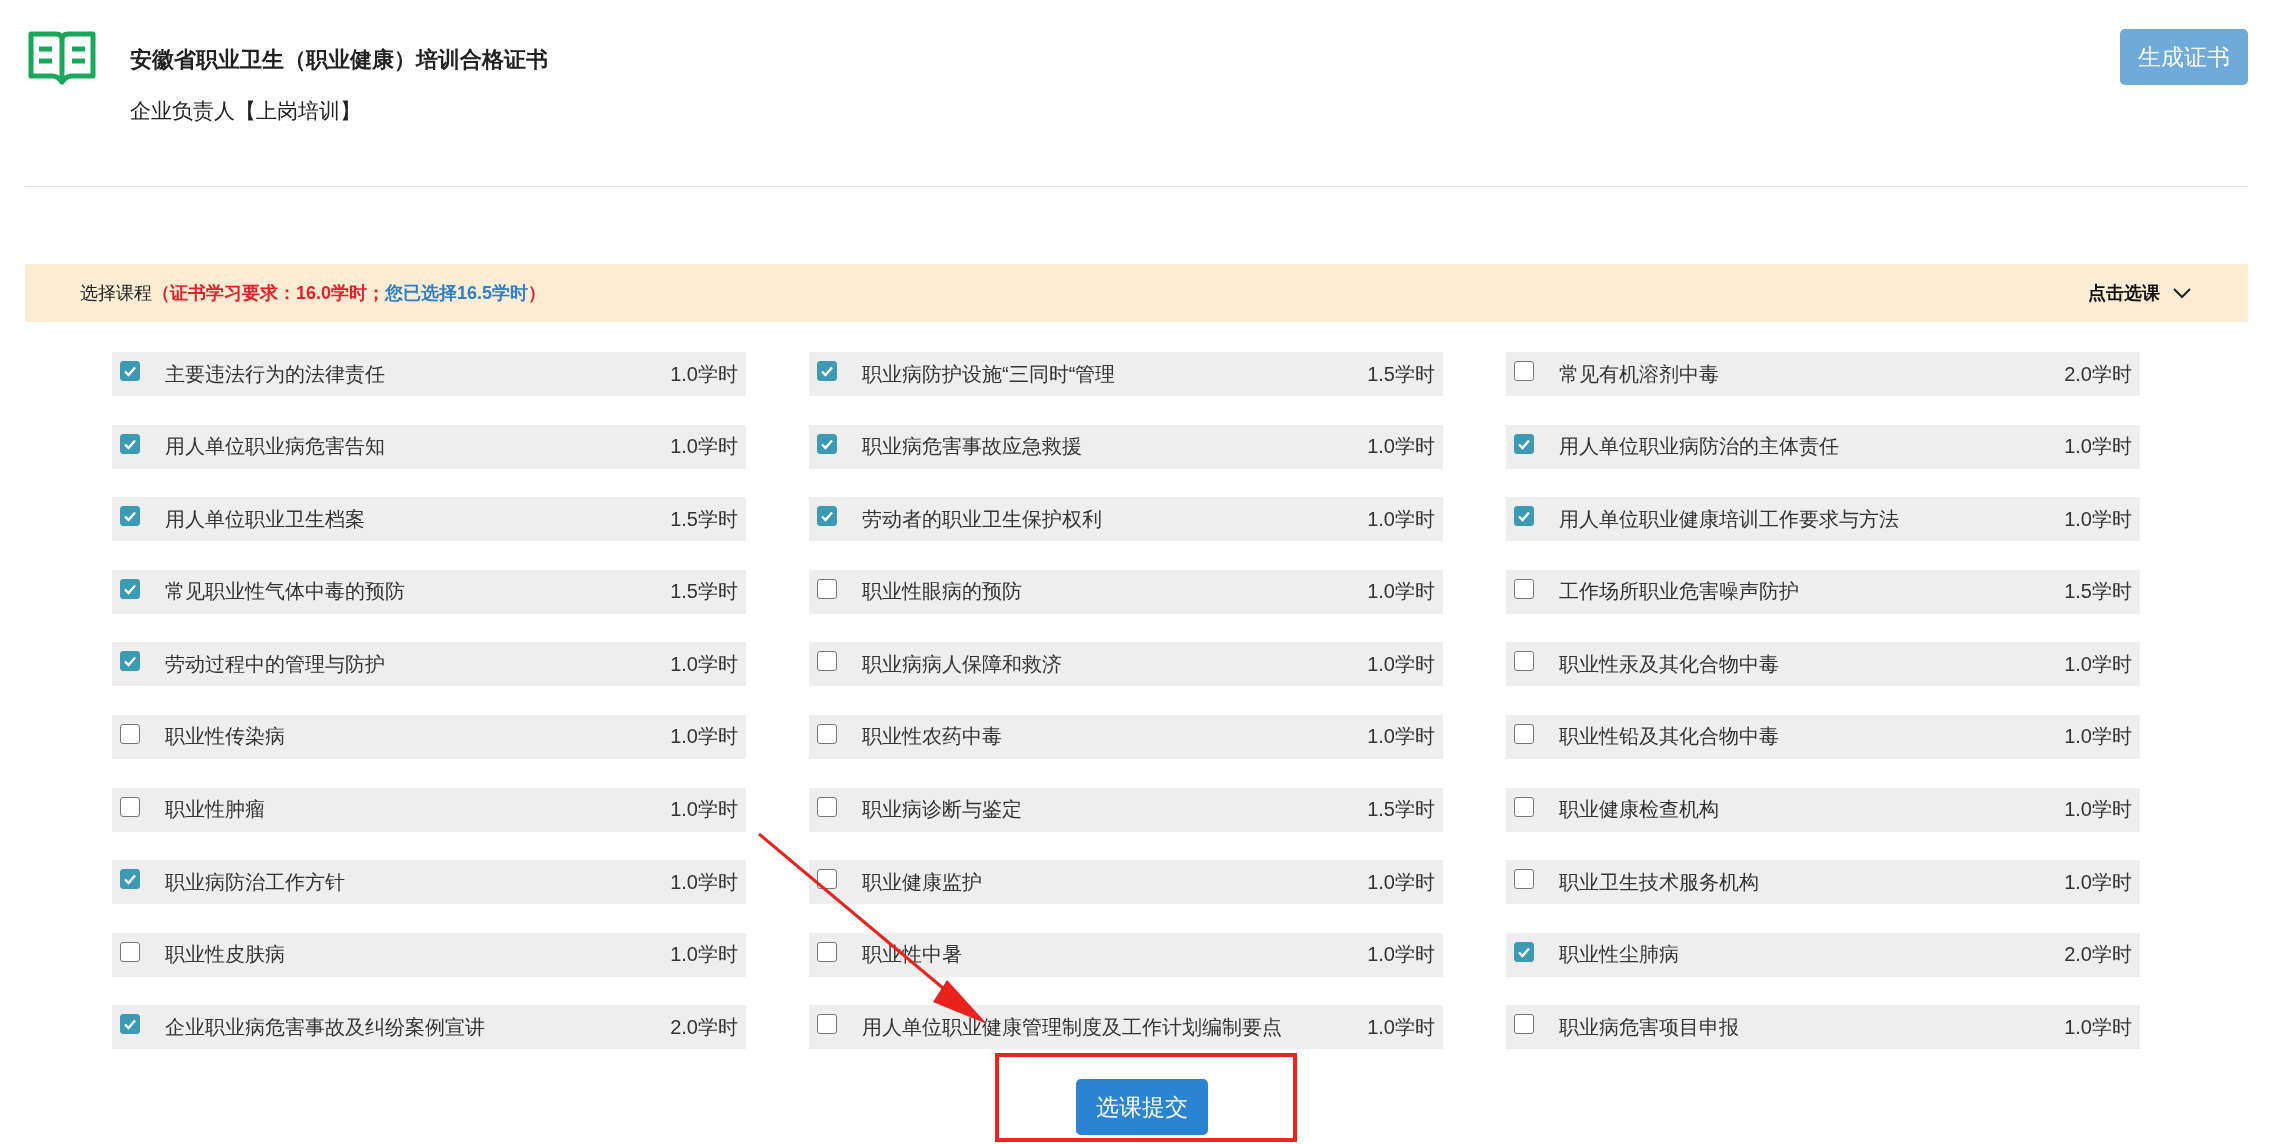 This screenshot has height=1144, width=2277. I want to click on course-name: 职业性铅及其化合物中毒, so click(1669, 737).